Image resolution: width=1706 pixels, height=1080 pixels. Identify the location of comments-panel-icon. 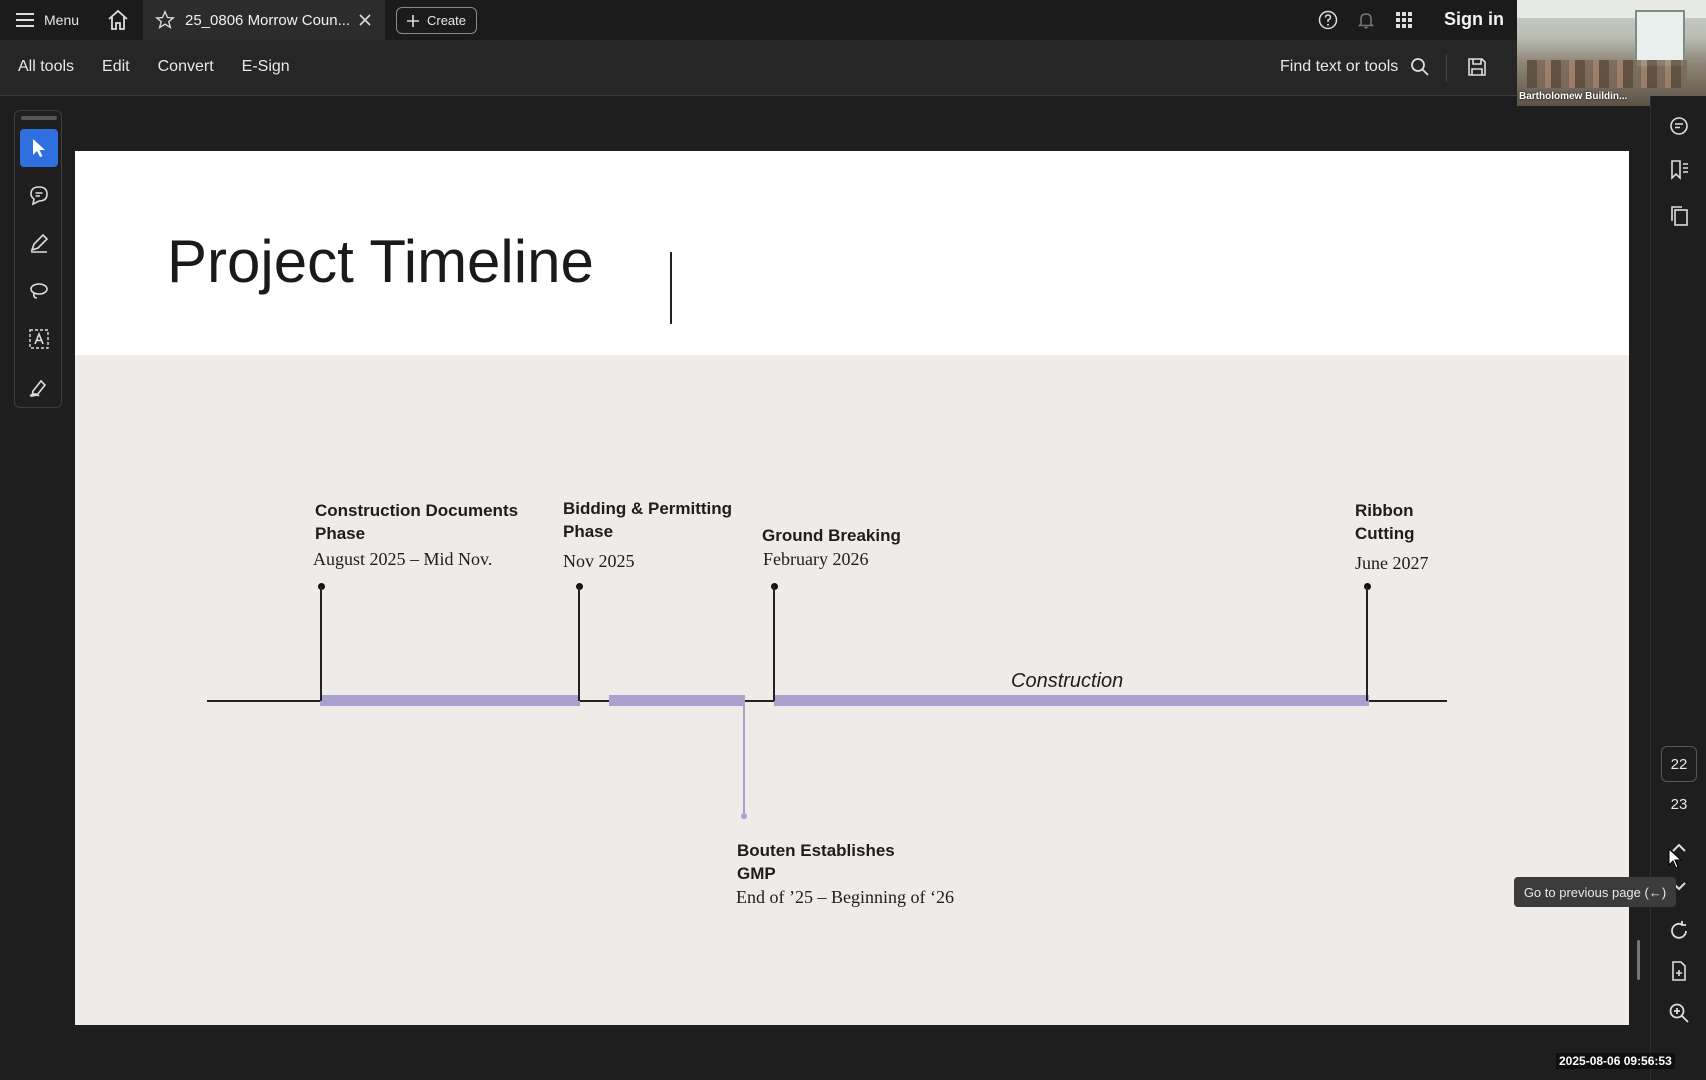
(1679, 126).